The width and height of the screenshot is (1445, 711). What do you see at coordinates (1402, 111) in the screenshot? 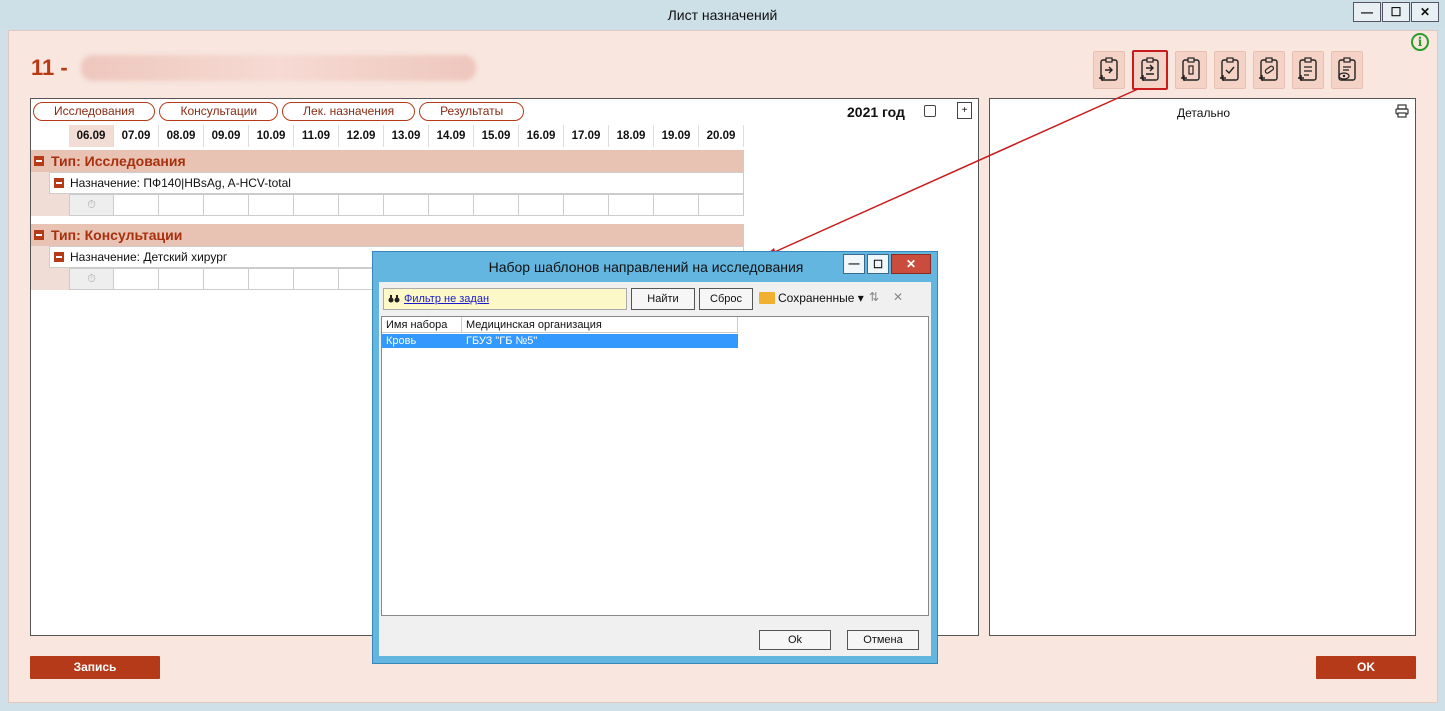
I see `print-icon` at bounding box center [1402, 111].